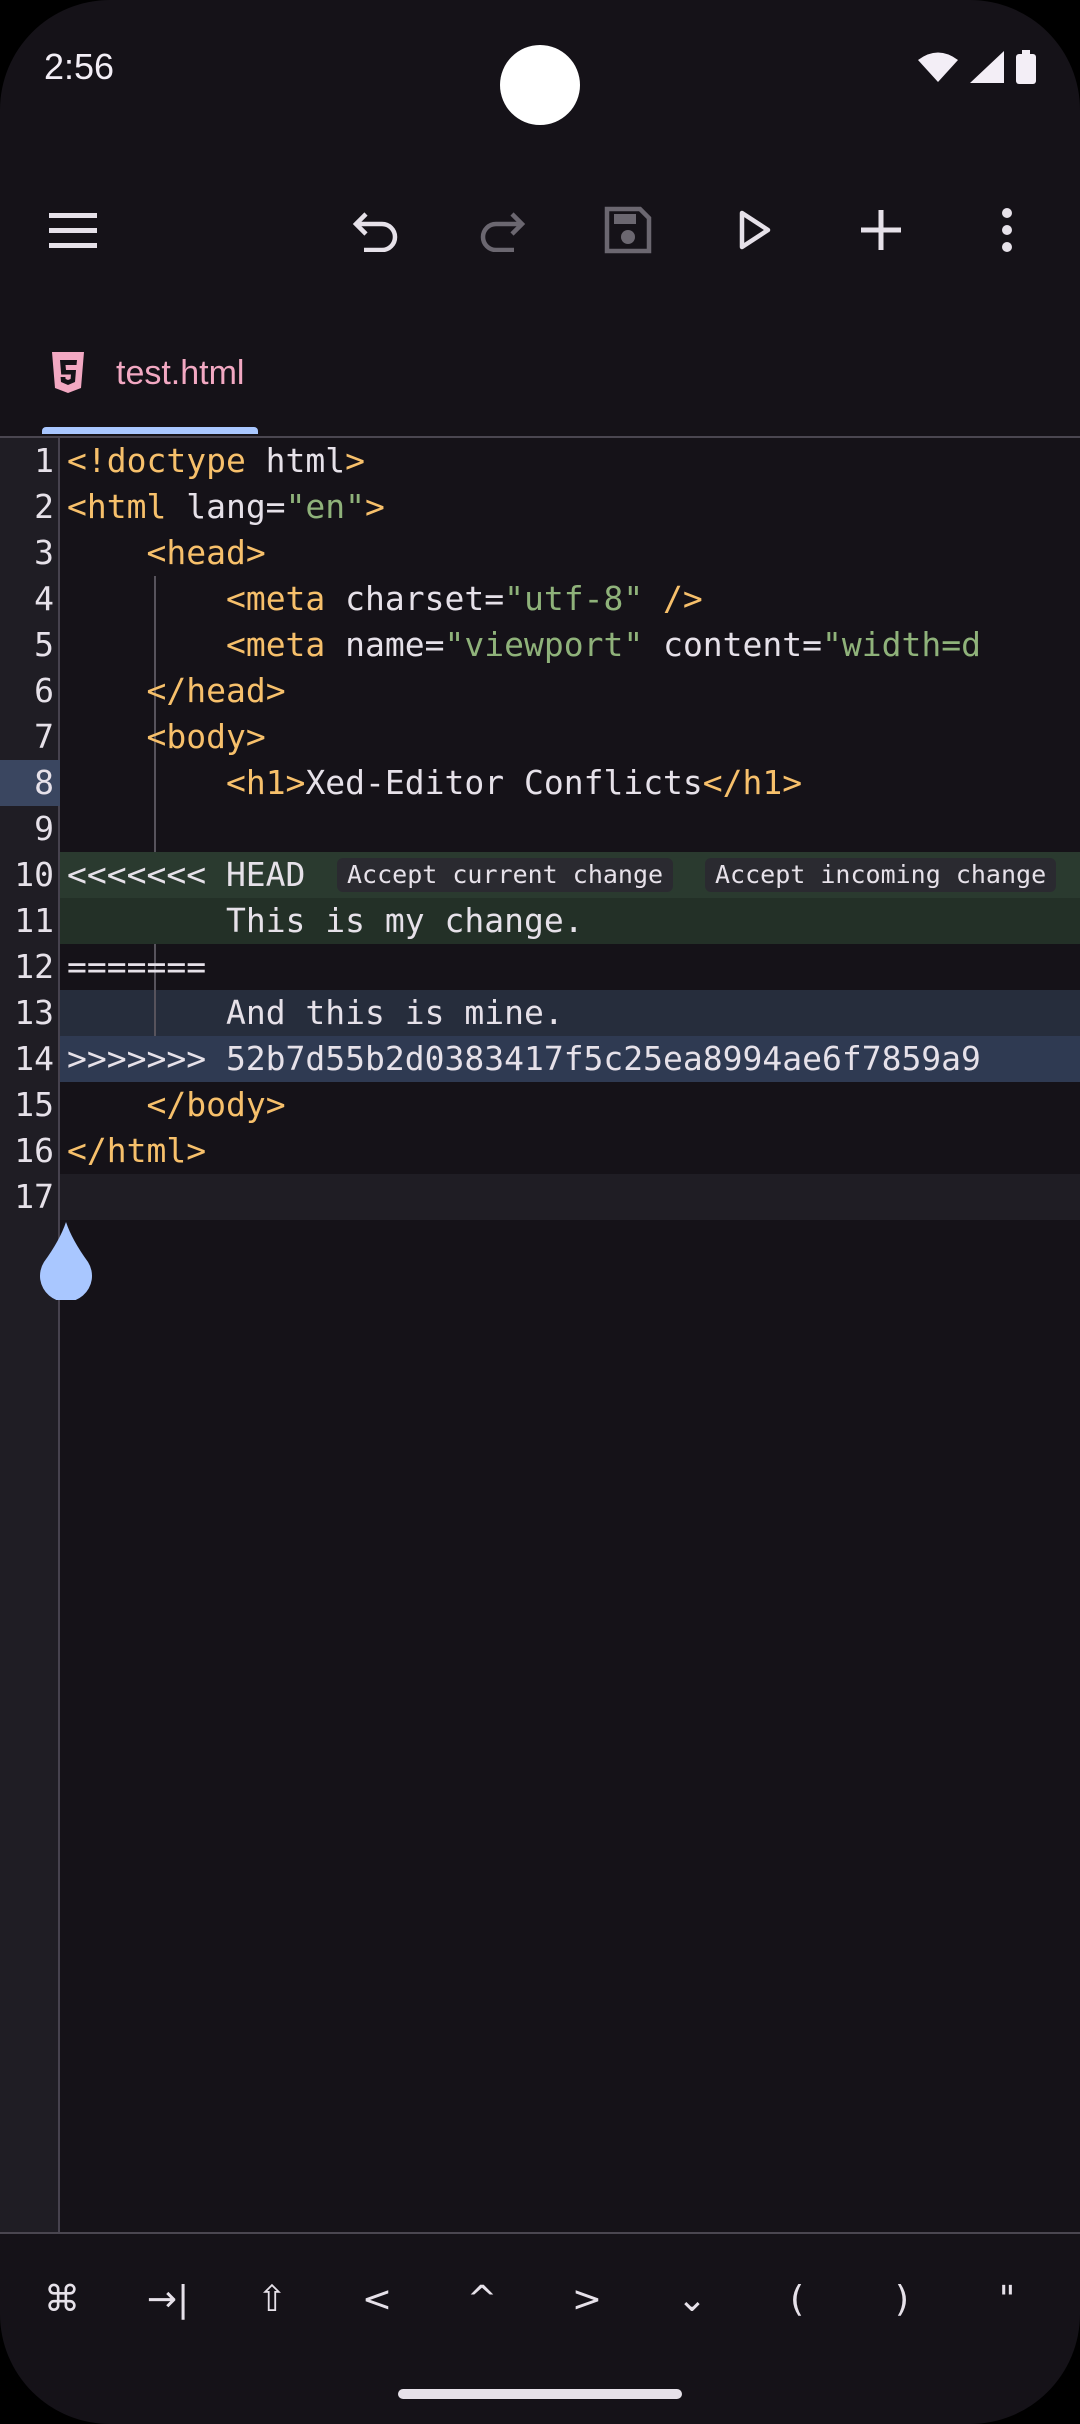 The image size is (1080, 2424). What do you see at coordinates (117, 506) in the screenshot?
I see `code-token: <html` at bounding box center [117, 506].